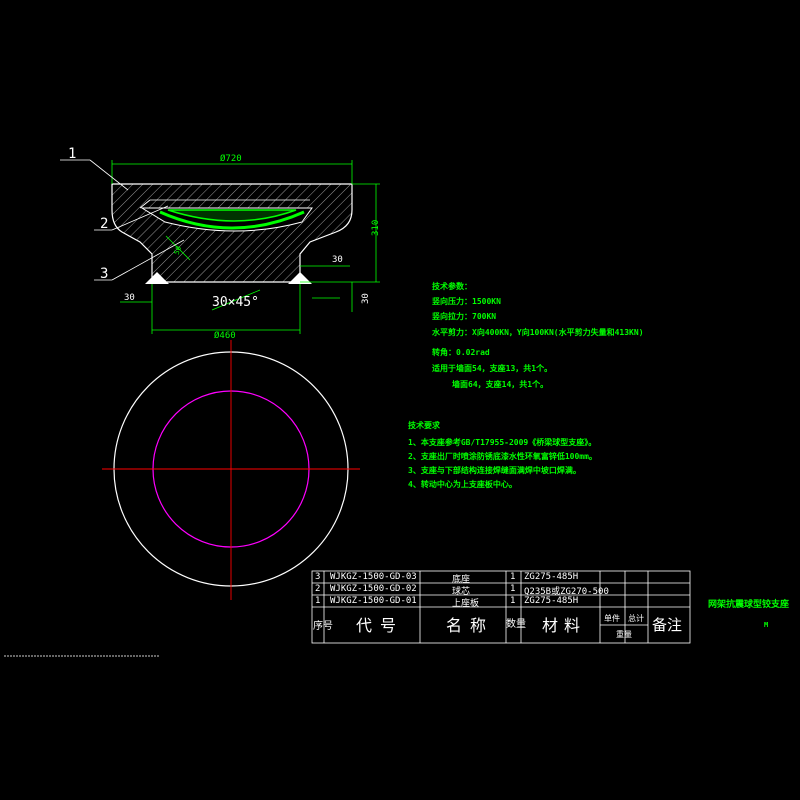 Image resolution: width=800 pixels, height=800 pixels. I want to click on header-name: 名称, so click(470, 625).